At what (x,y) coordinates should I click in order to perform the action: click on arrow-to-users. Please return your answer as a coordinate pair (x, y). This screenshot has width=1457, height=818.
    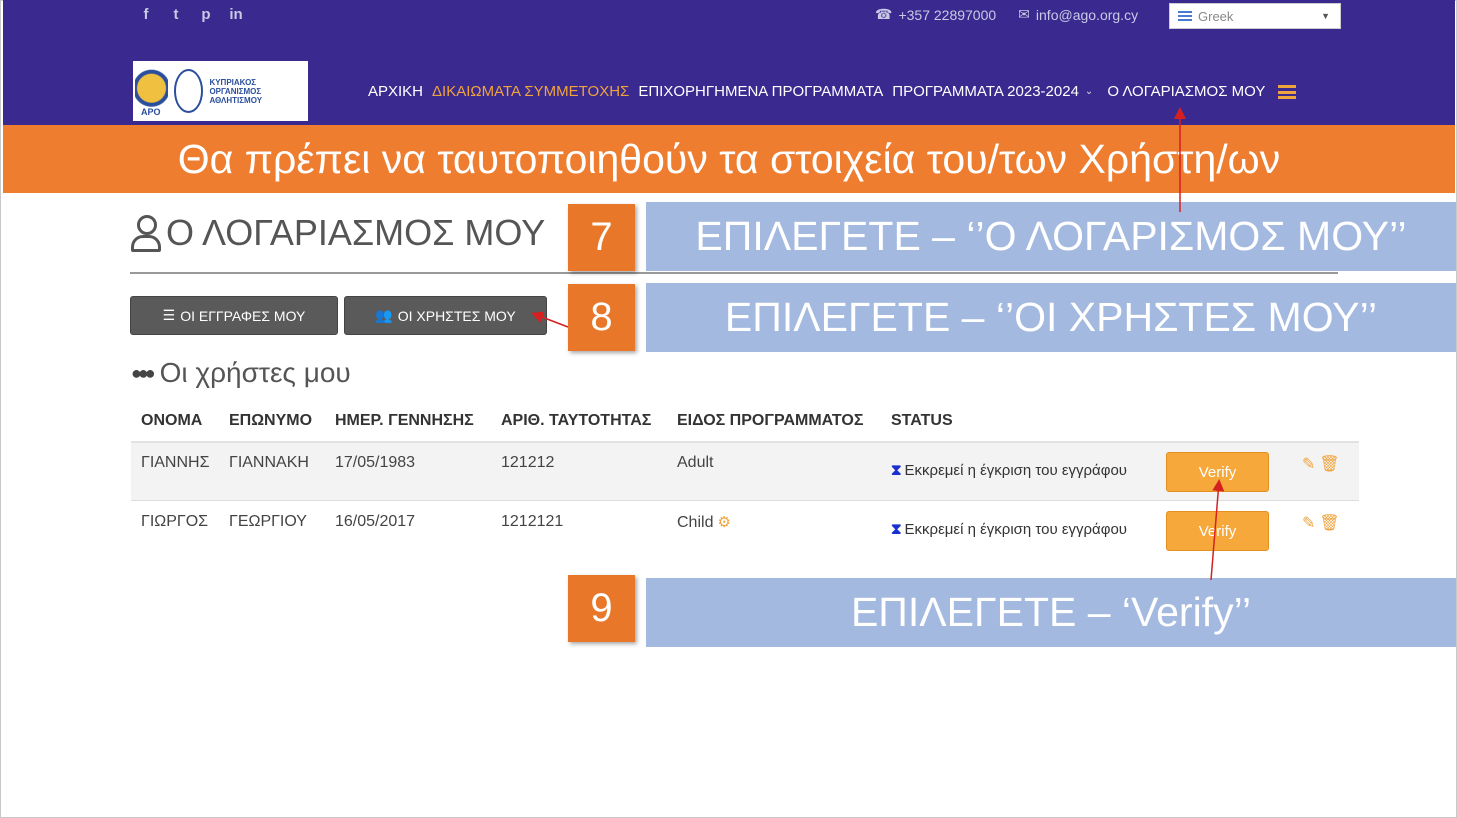
    Looking at the image, I should click on (550, 319).